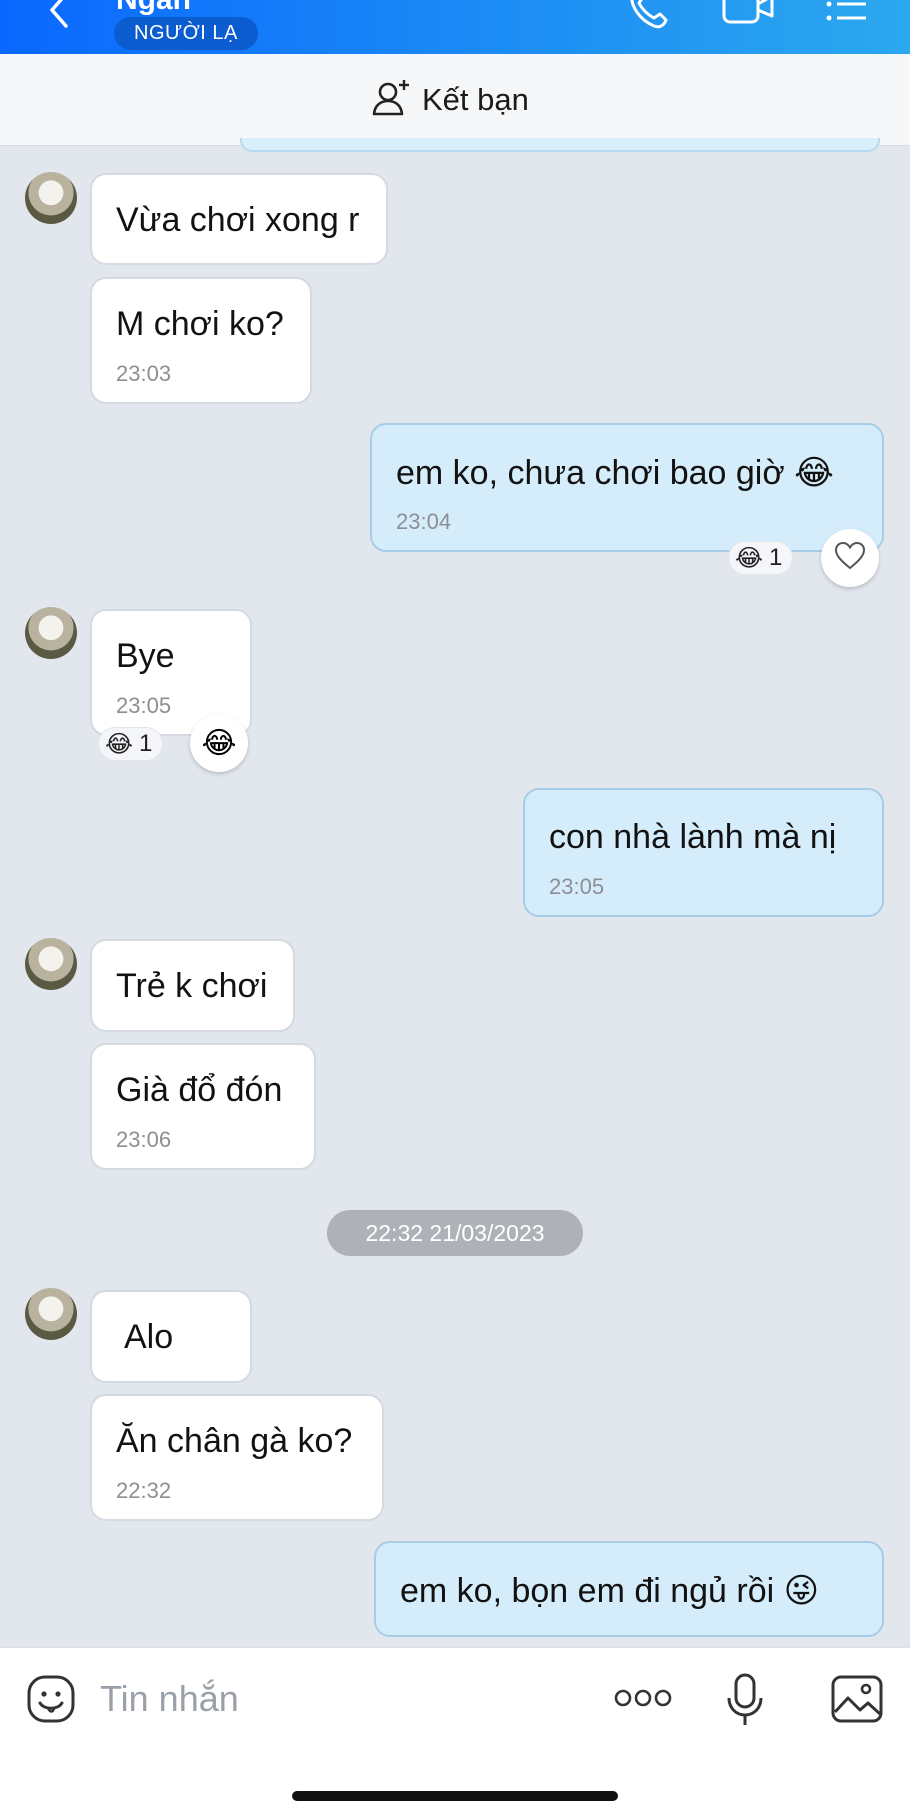 The image size is (910, 1801). What do you see at coordinates (455, 1796) in the screenshot?
I see `home-indicator` at bounding box center [455, 1796].